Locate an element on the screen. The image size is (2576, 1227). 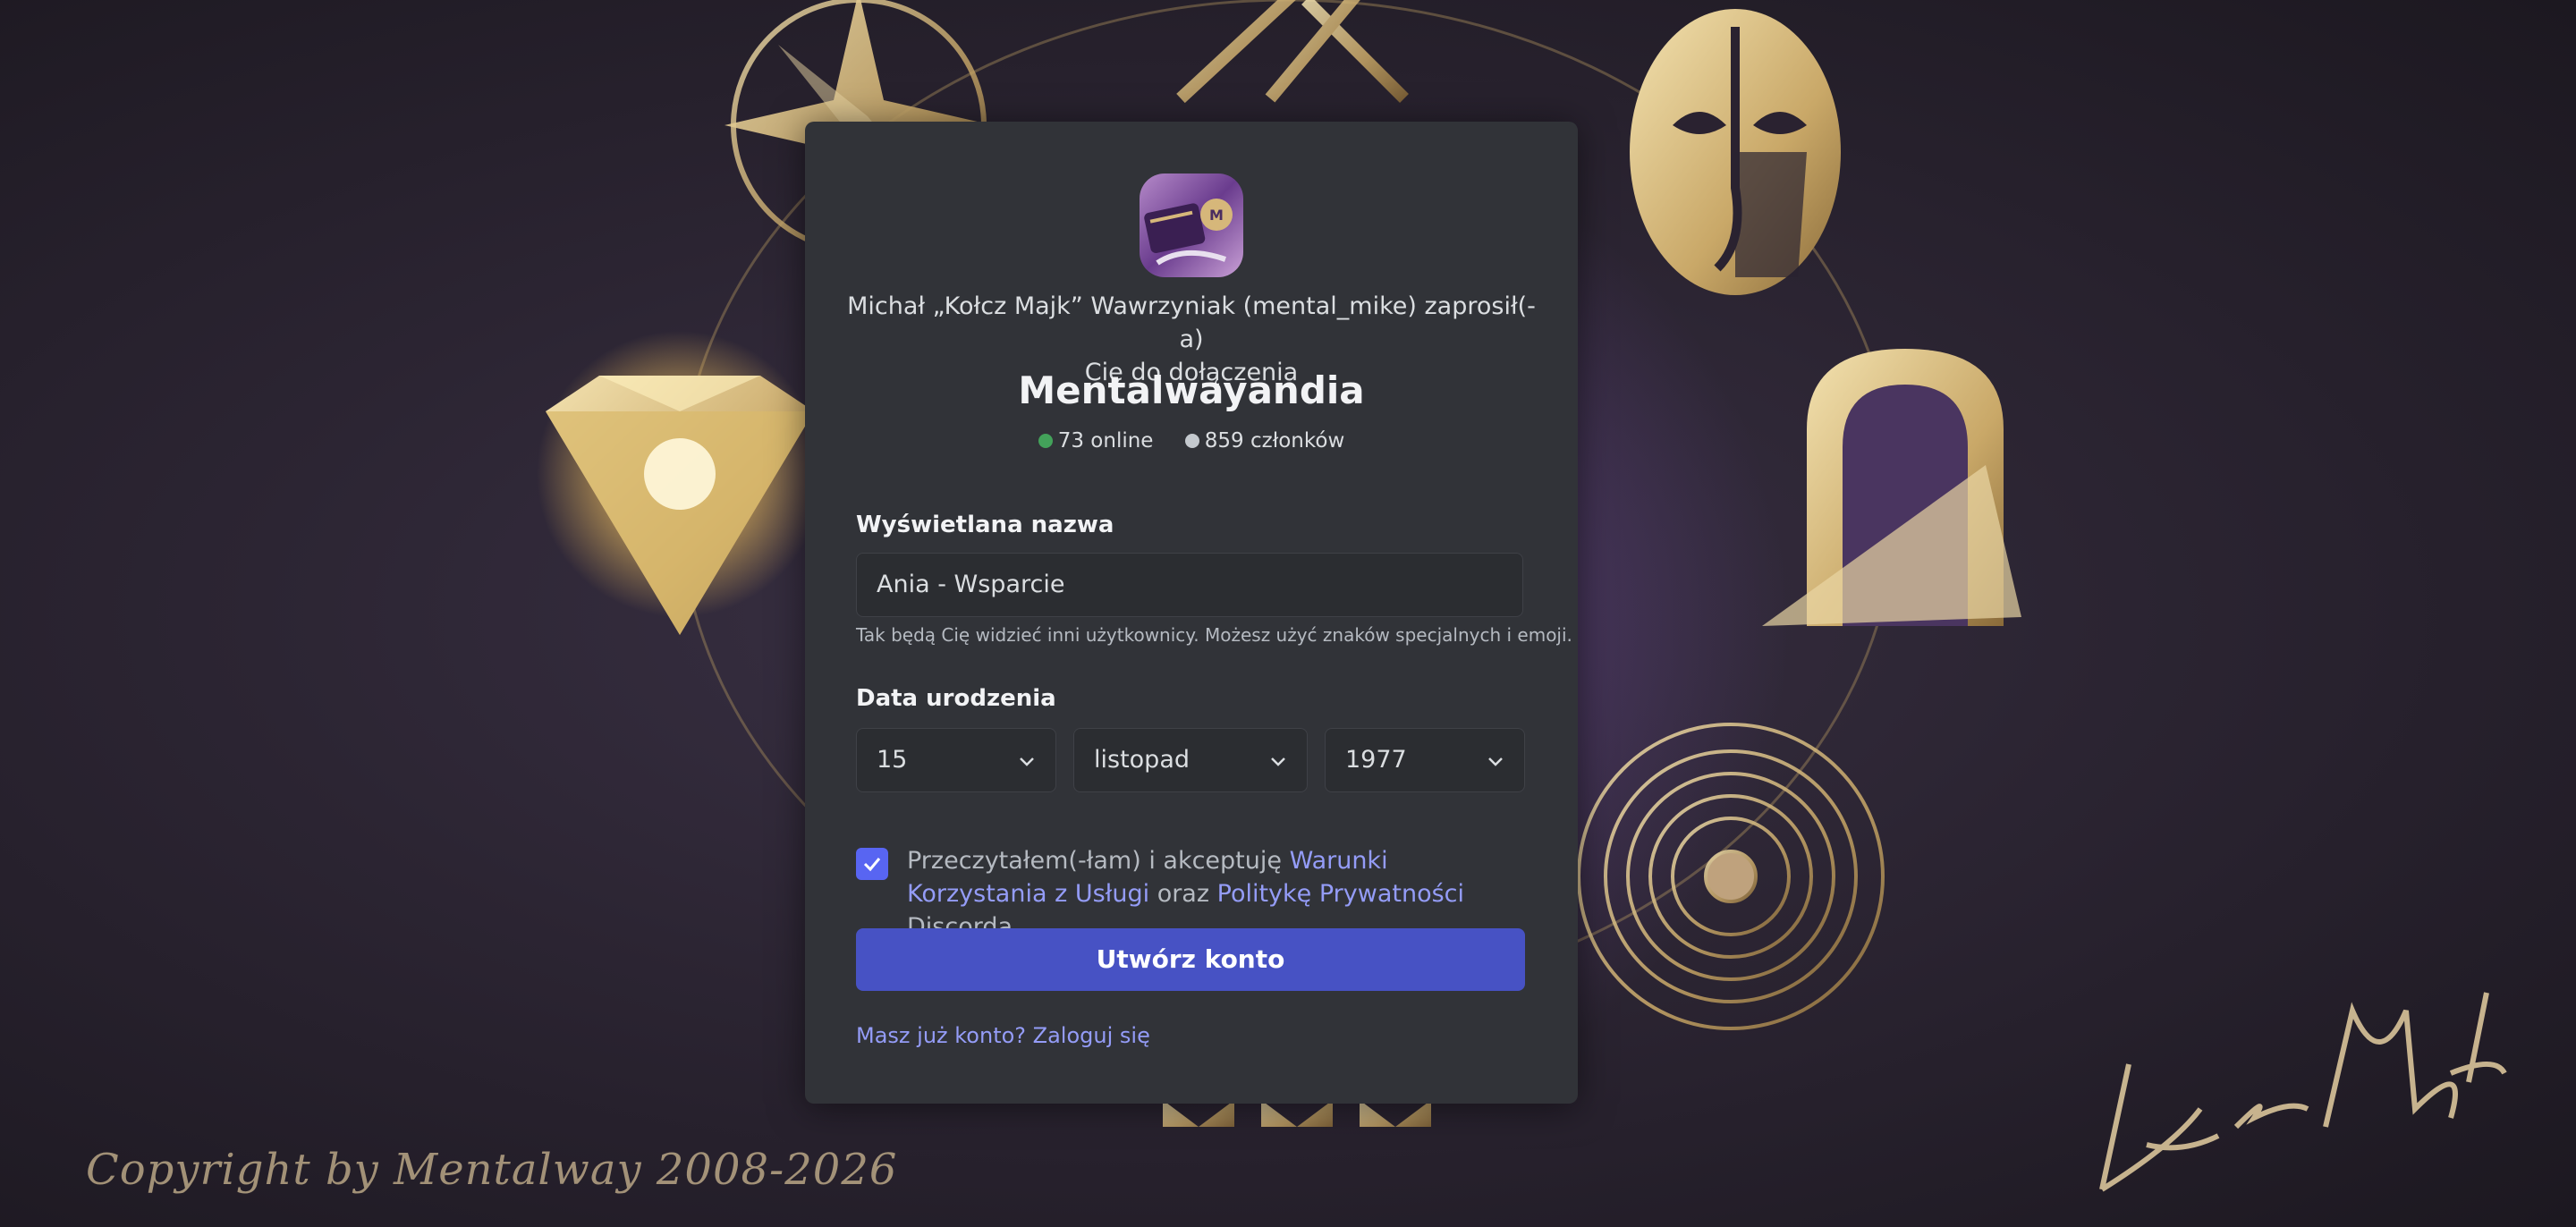
diamond-ornament is located at coordinates (680, 483).